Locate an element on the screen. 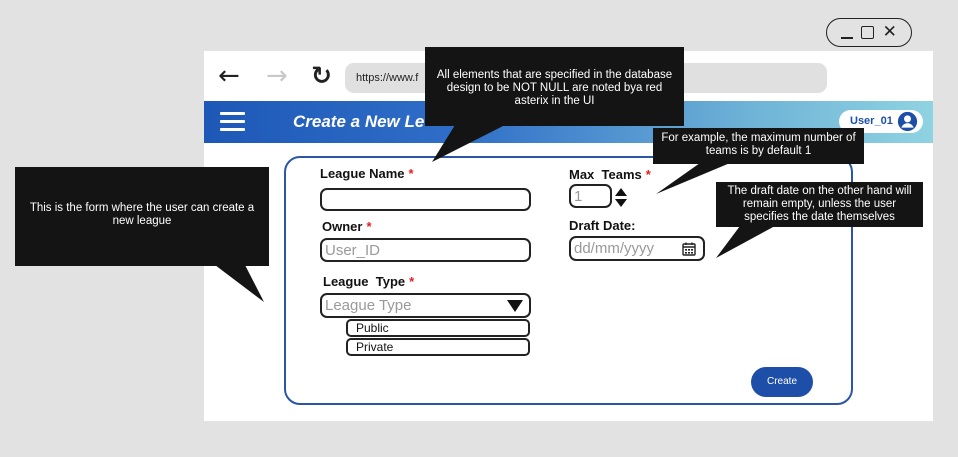  maximize-icon is located at coordinates (868, 32).